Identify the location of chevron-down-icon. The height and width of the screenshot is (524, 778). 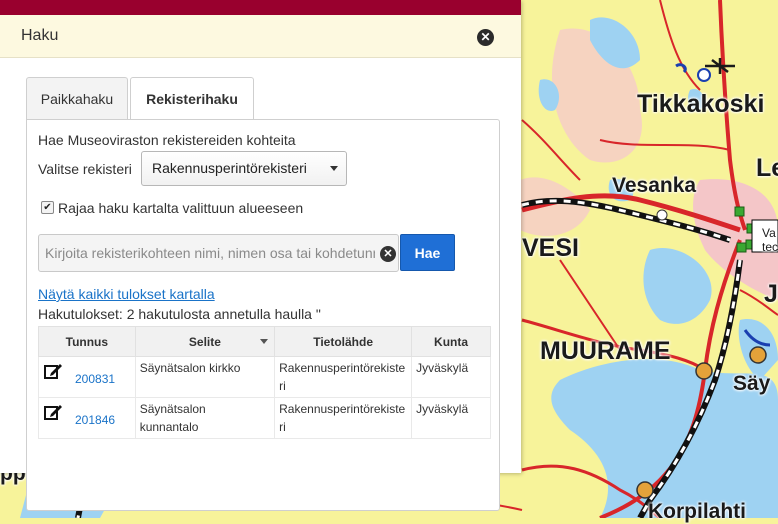
(334, 168).